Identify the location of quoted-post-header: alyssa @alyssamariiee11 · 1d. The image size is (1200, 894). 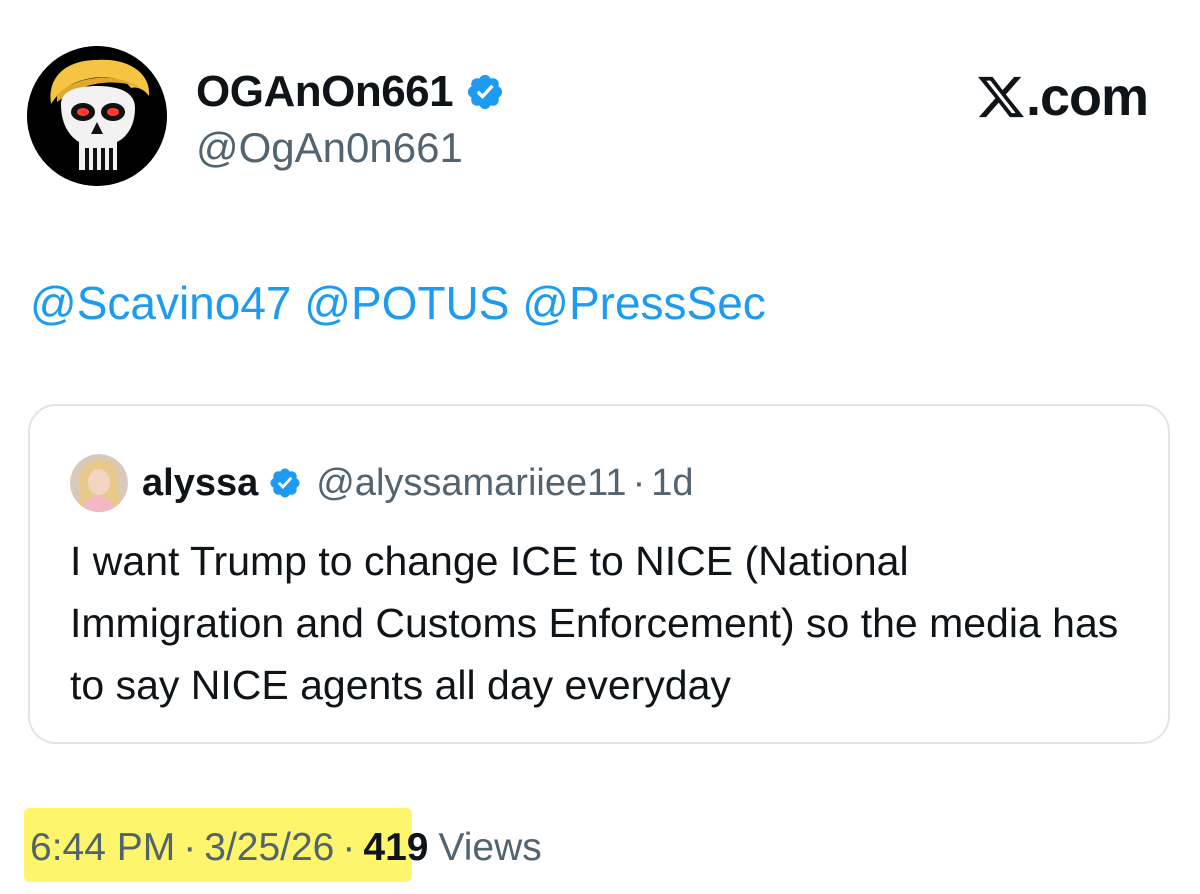
(382, 483).